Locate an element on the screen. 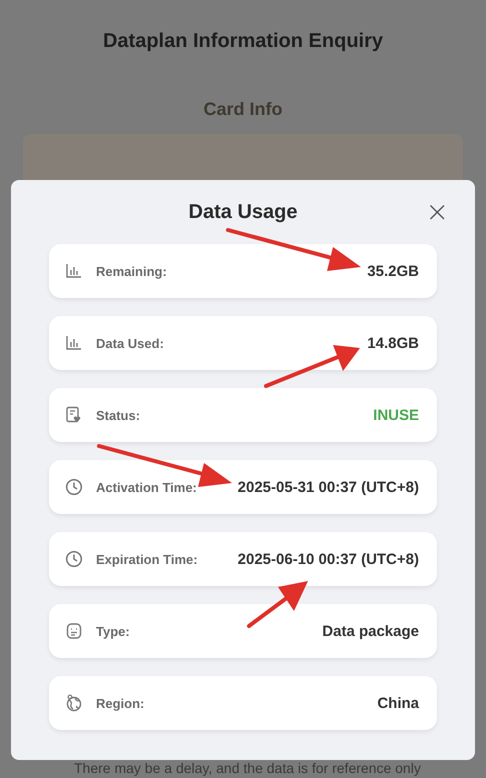 Image resolution: width=486 pixels, height=778 pixels. info-value: INUSE is located at coordinates (396, 415).